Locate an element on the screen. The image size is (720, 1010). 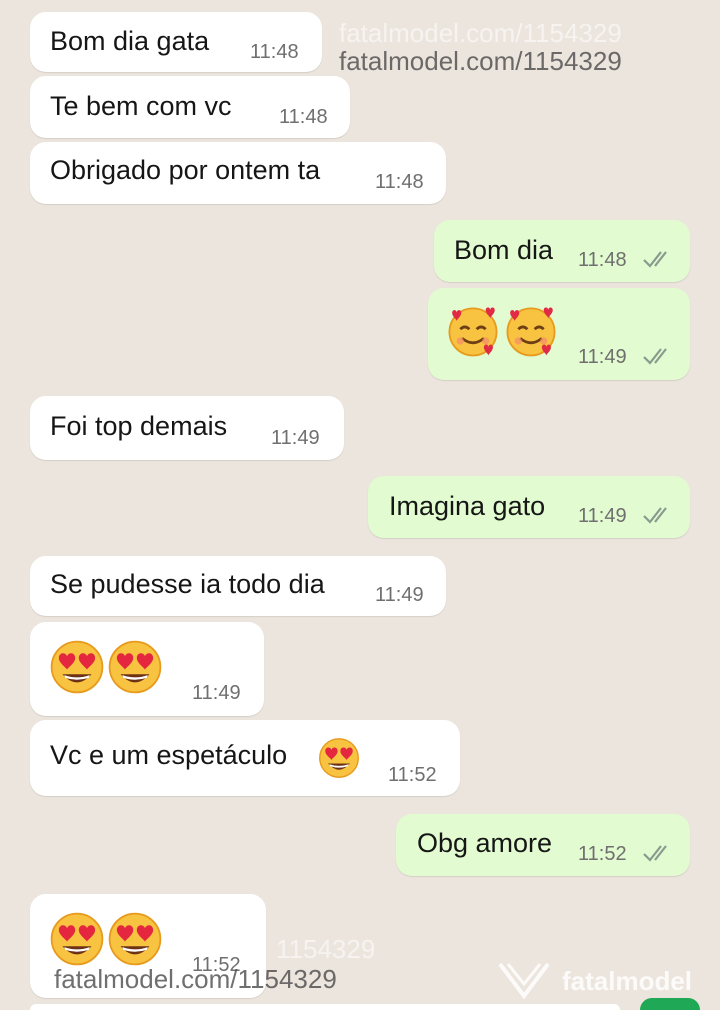
message-bubble-incoming: Vc e um espetáculo 11:52 is located at coordinates (245, 758).